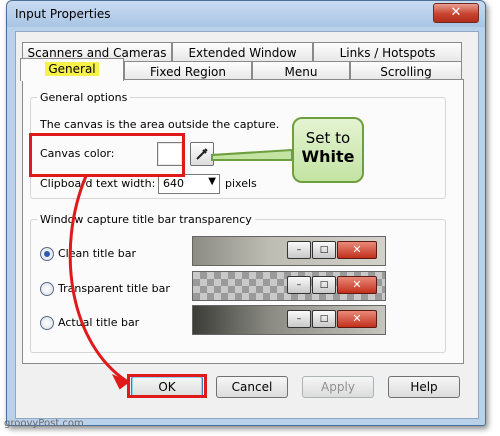 This screenshot has height=436, width=500. I want to click on set-to-white-callout: Set to White, so click(328, 150).